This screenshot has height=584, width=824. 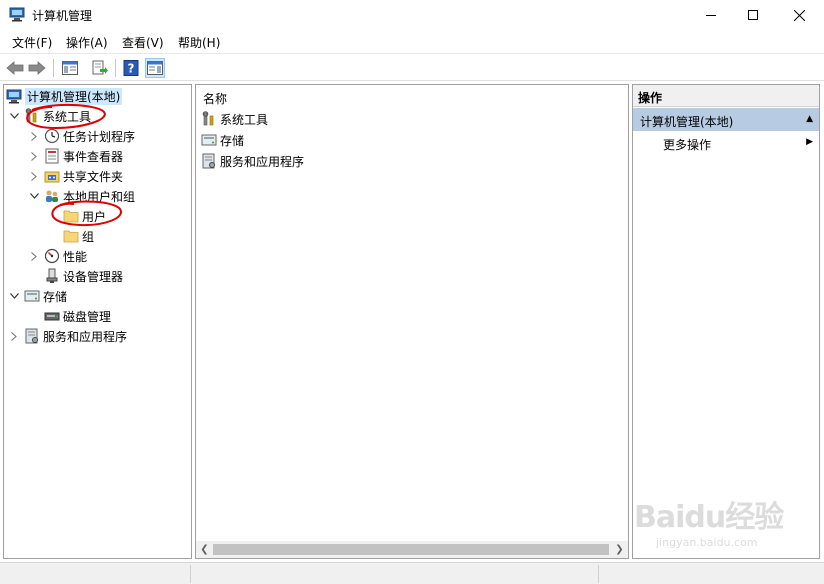 What do you see at coordinates (37, 296) in the screenshot?
I see `tree-item-storage: 存储` at bounding box center [37, 296].